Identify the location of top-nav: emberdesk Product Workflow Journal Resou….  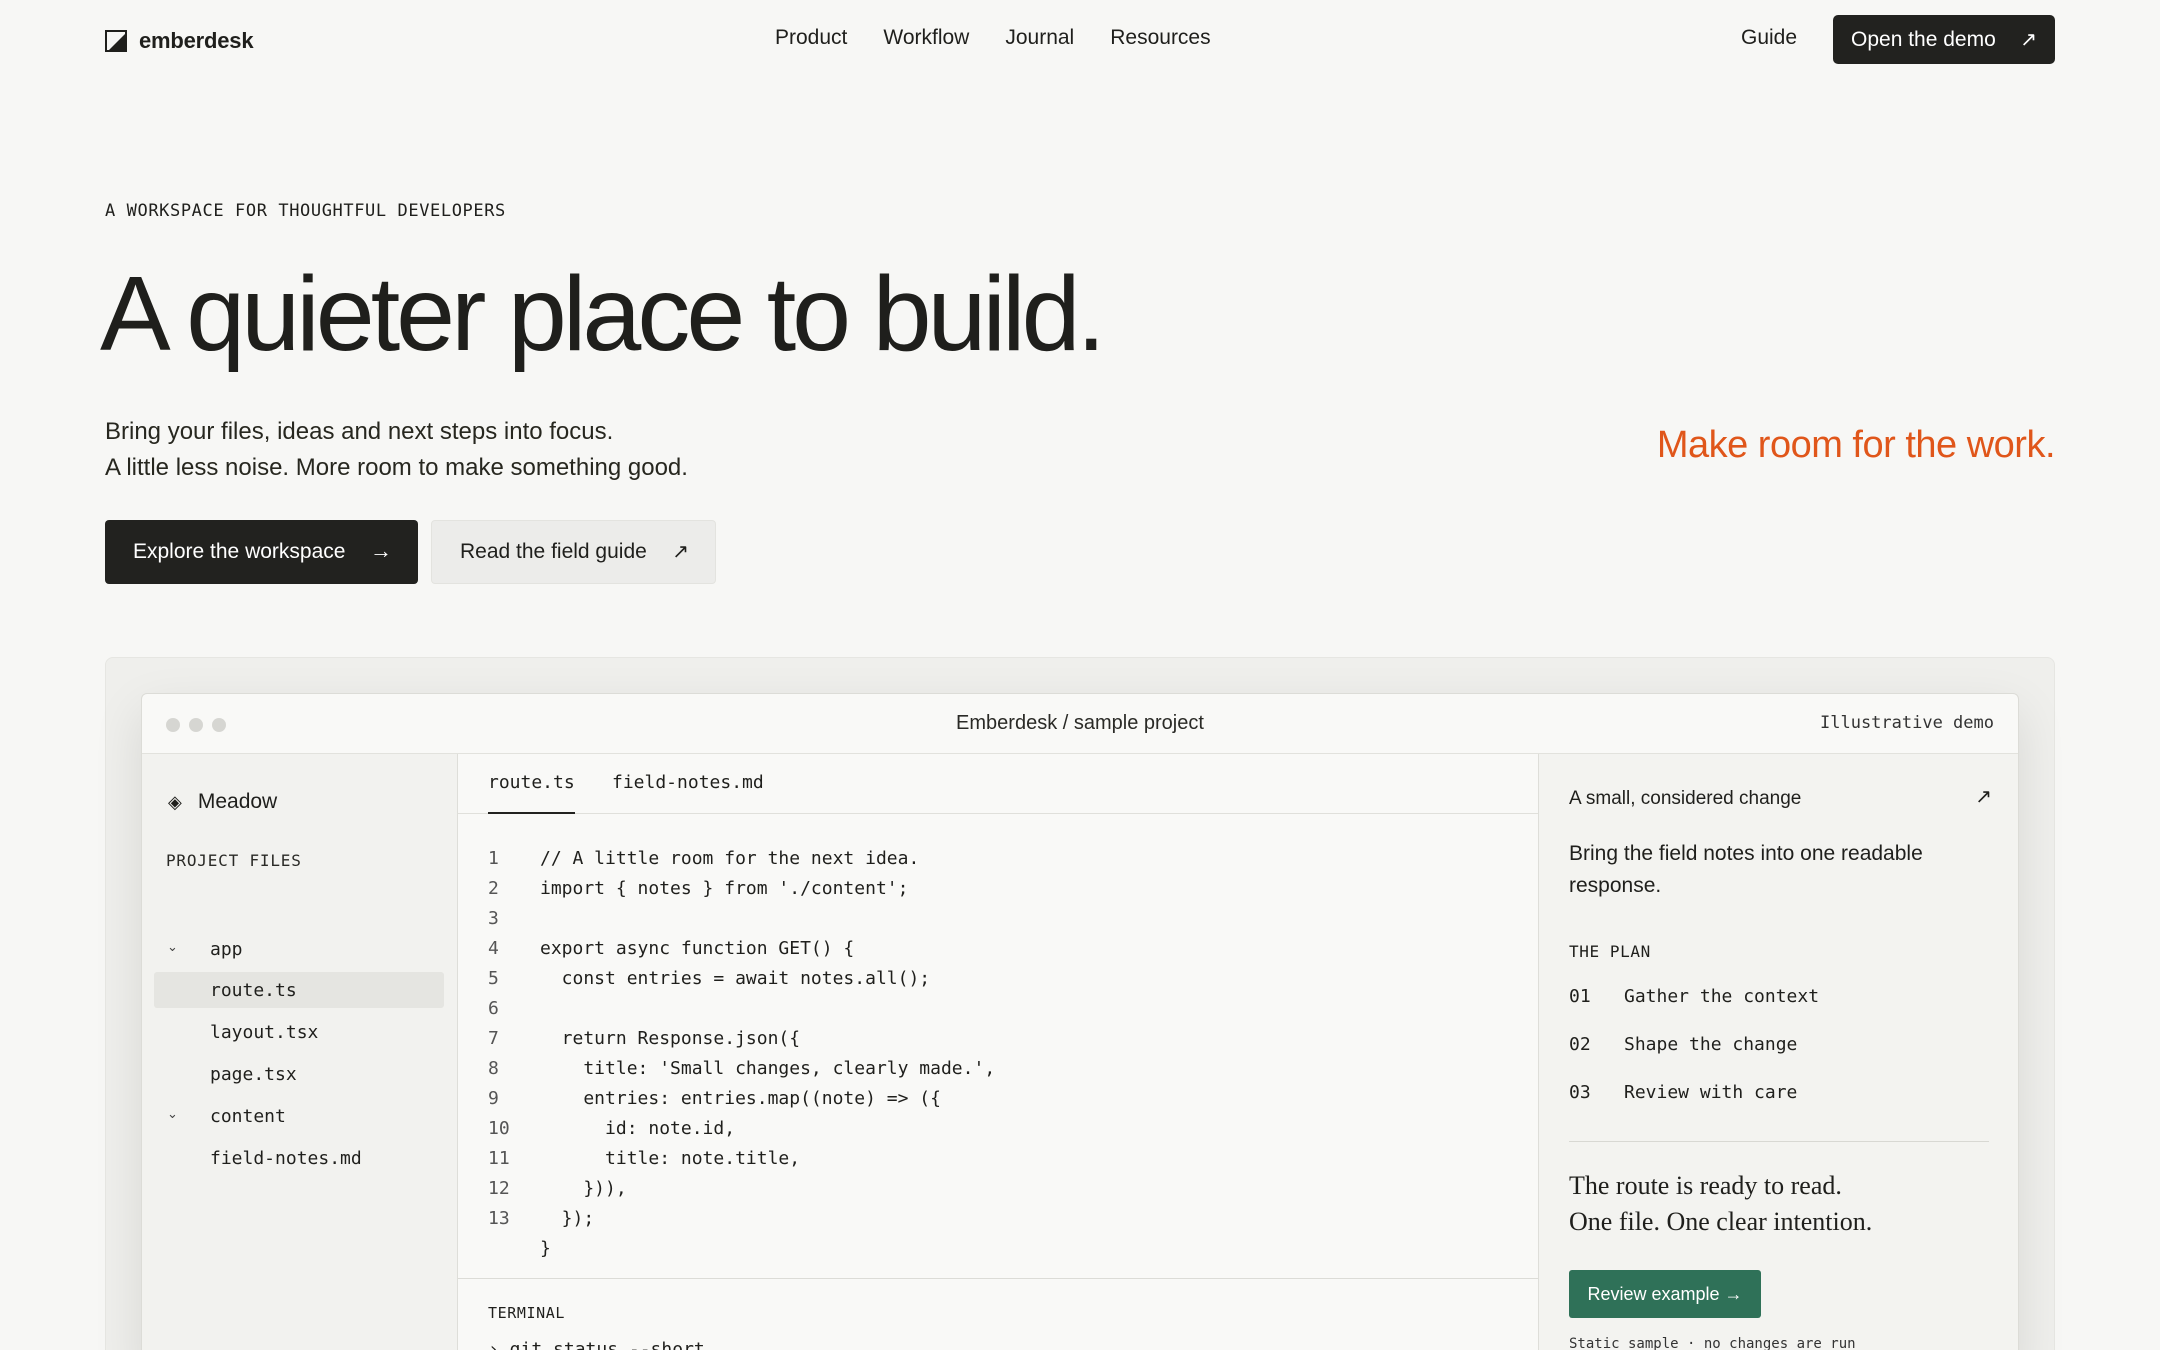
(1080, 40).